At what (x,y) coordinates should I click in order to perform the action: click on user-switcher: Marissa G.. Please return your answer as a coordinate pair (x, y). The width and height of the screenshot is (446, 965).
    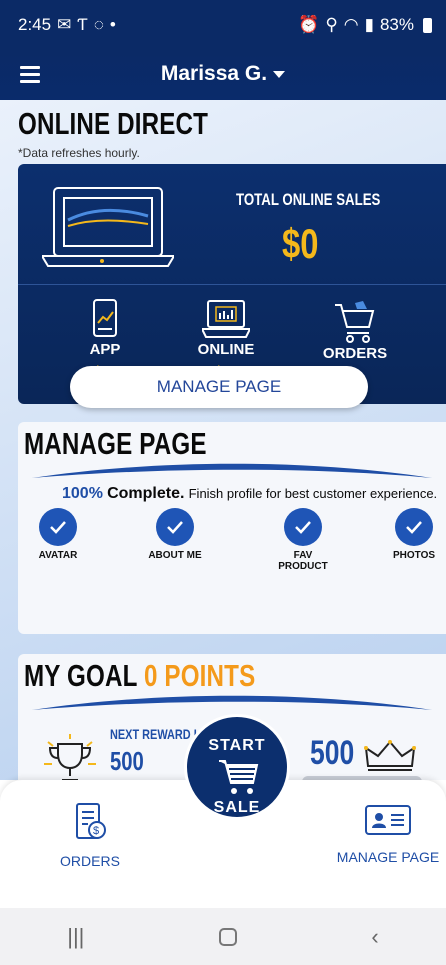
    Looking at the image, I should click on (223, 74).